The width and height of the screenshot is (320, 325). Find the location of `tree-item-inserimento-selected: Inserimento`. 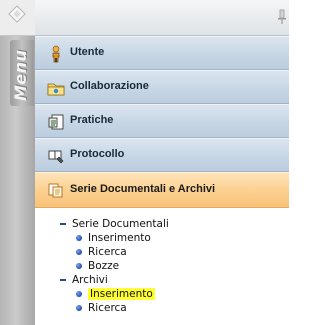

tree-item-inserimento-selected: Inserimento is located at coordinates (115, 294).